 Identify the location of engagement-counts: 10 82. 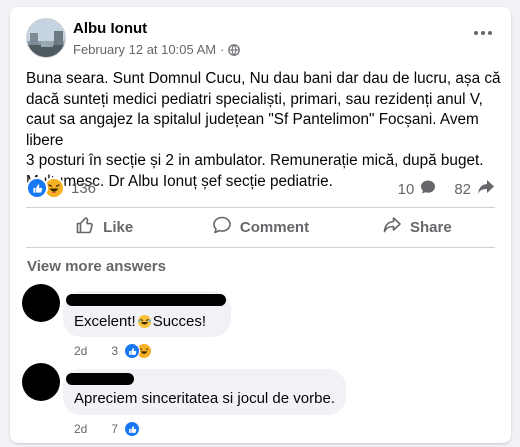
(446, 189).